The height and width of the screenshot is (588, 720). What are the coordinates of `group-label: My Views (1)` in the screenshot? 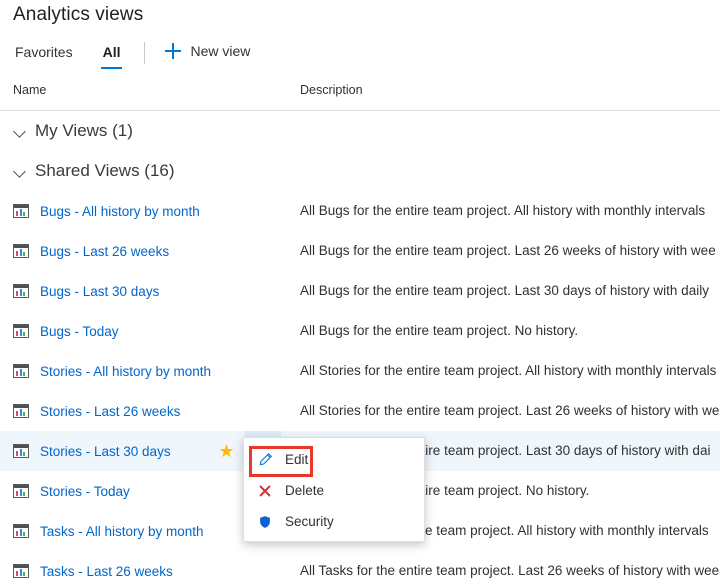 It's located at (84, 130).